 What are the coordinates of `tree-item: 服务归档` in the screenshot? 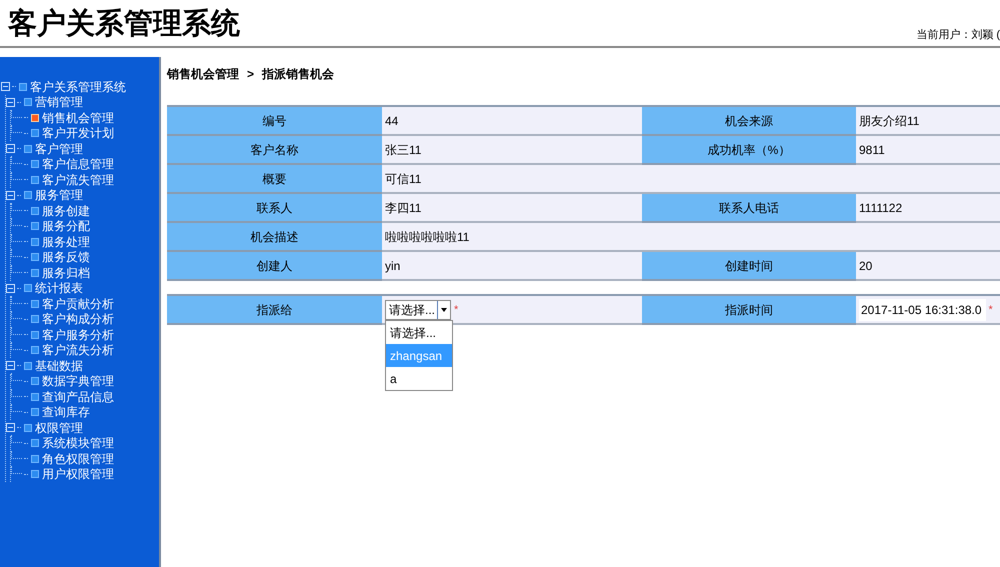 It's located at (66, 272).